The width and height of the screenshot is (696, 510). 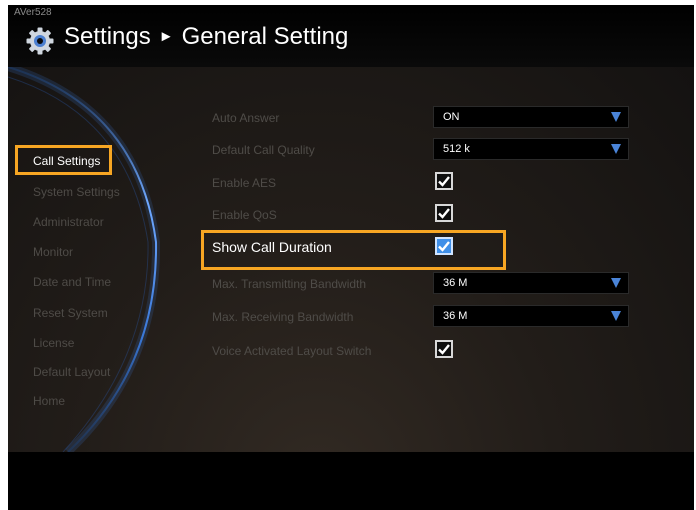 What do you see at coordinates (455, 316) in the screenshot?
I see `max-receiving-bandwidth-value: 36 M` at bounding box center [455, 316].